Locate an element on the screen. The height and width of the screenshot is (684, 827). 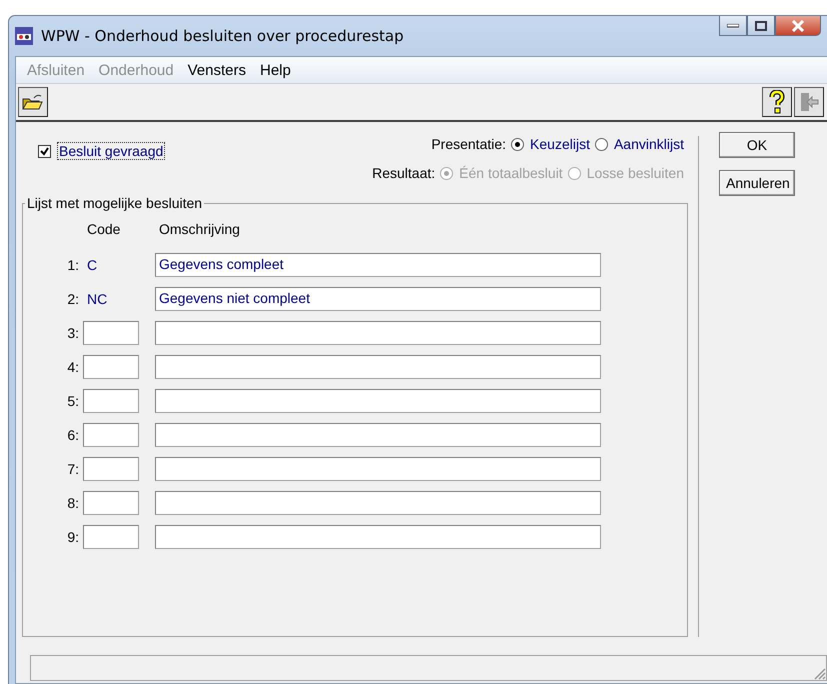
description-field: Gegevens niet compleet is located at coordinates (378, 299).